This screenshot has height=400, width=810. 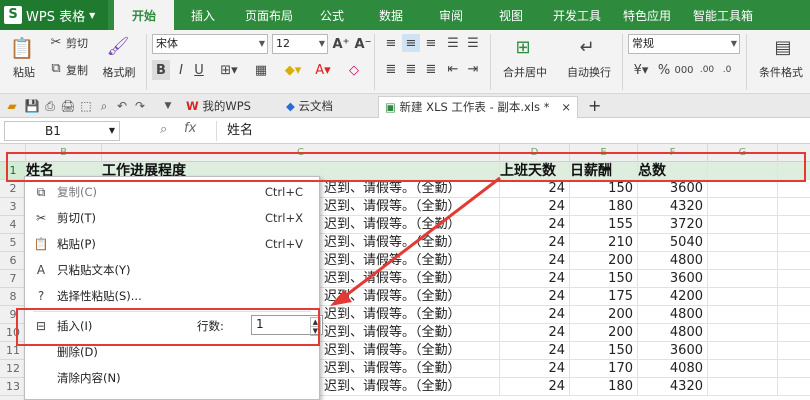 I want to click on increase-decimal-icon: .00, so click(x=707, y=70).